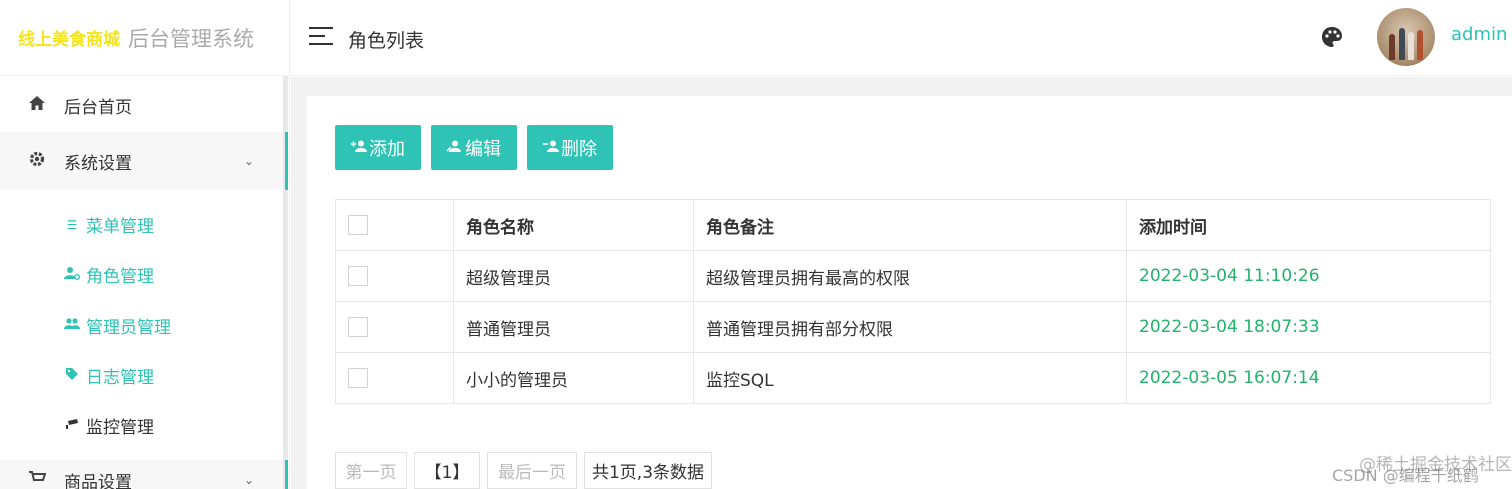 The width and height of the screenshot is (1512, 489). I want to click on watermark: CSDN @编程千纸鹤, so click(1405, 475).